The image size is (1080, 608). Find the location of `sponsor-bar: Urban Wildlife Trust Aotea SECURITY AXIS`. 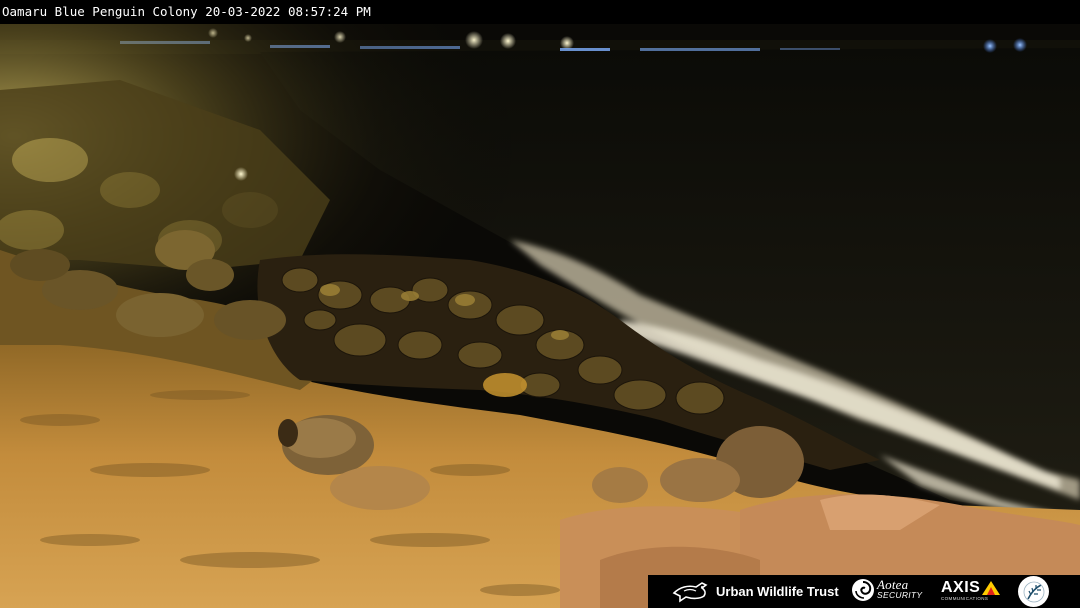

sponsor-bar: Urban Wildlife Trust Aotea SECURITY AXIS is located at coordinates (864, 591).